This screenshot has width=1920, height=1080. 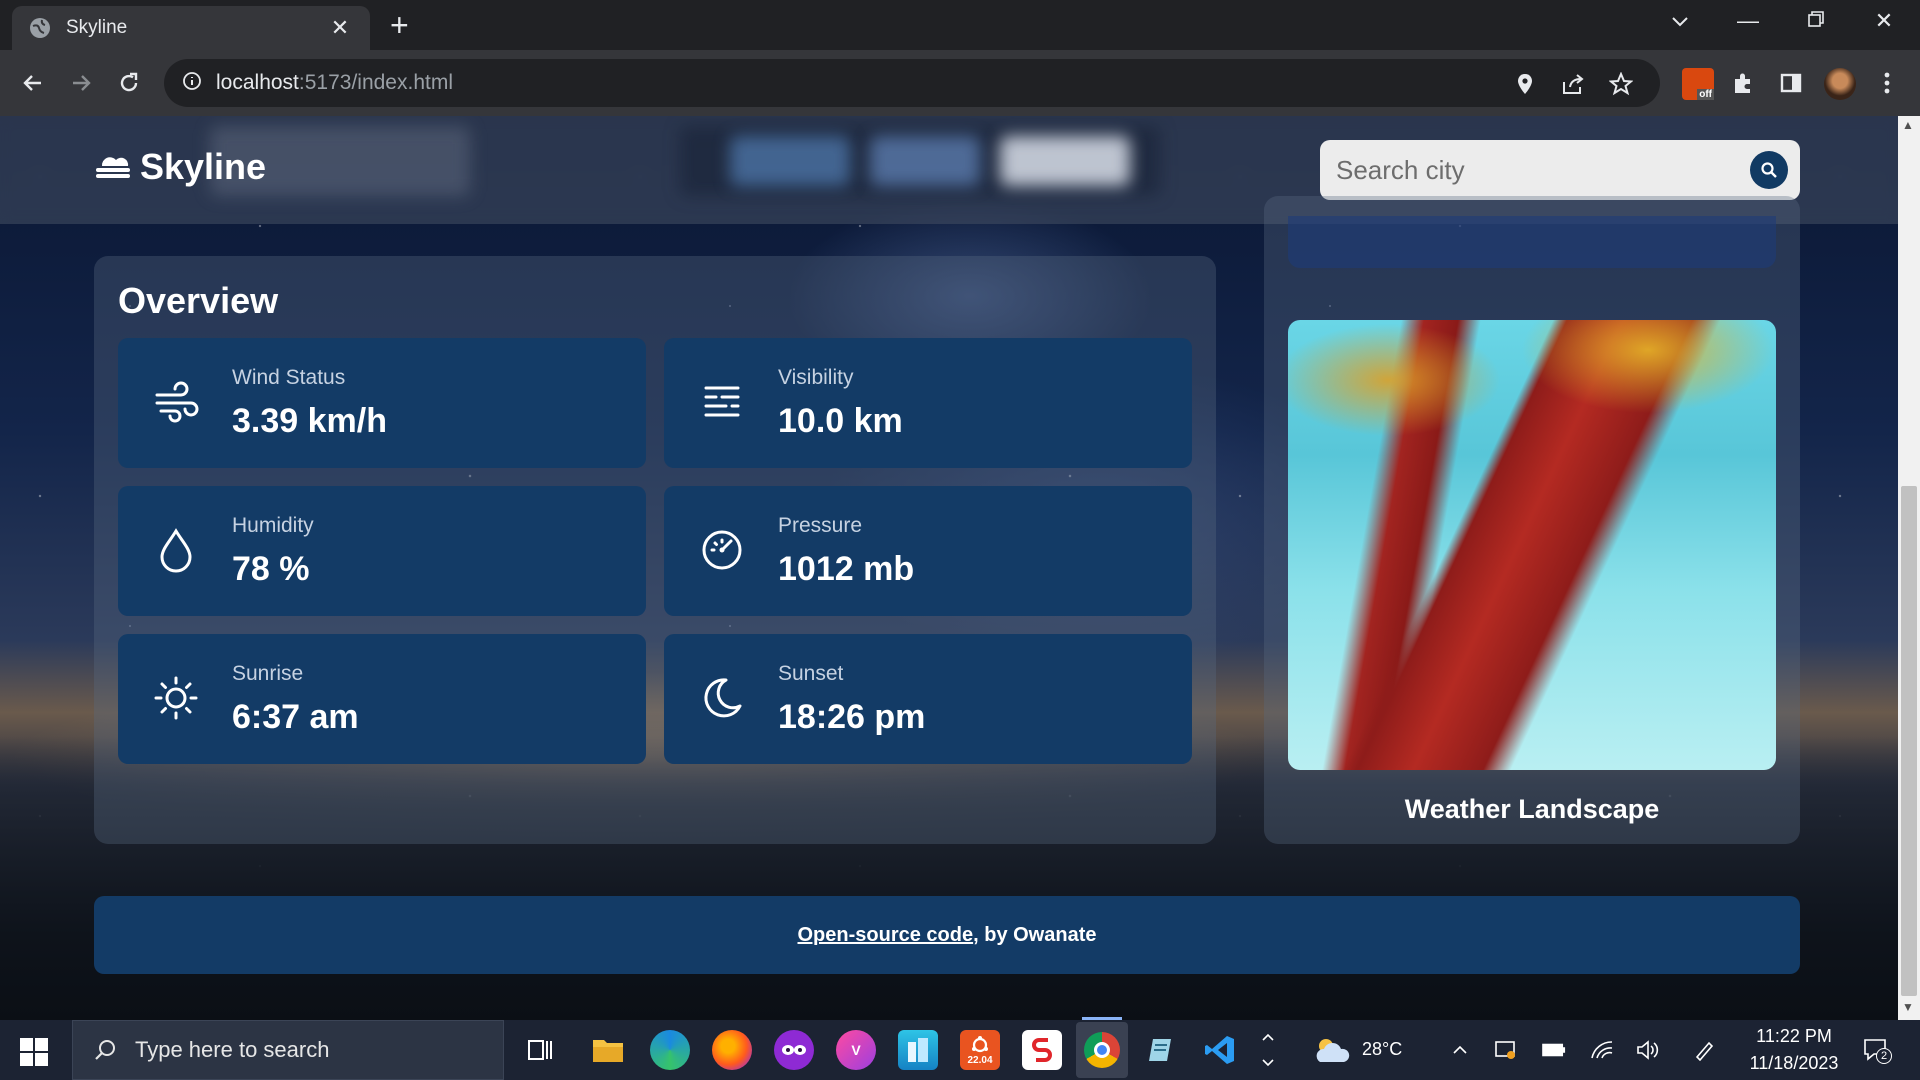 I want to click on app-footer: Open-source code , by Owanate, so click(x=947, y=935).